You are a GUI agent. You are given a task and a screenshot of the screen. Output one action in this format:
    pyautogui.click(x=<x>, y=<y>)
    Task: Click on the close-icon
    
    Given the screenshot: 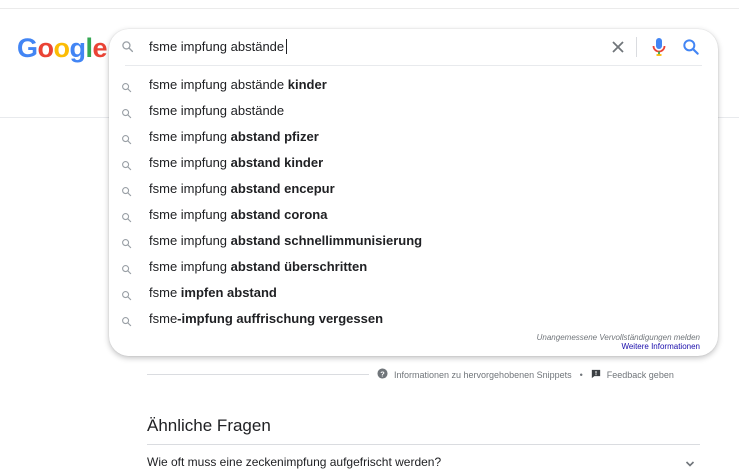 What is the action you would take?
    pyautogui.click(x=618, y=47)
    